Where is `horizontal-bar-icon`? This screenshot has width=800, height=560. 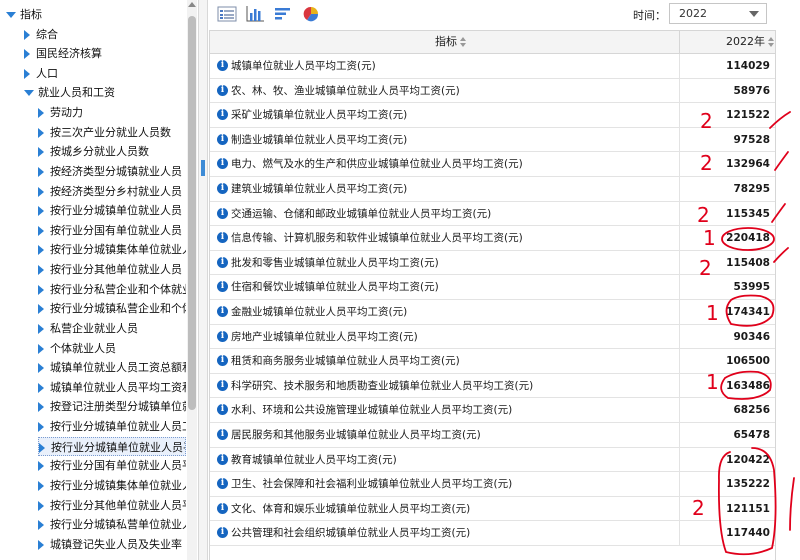
horizontal-bar-icon is located at coordinates (283, 14).